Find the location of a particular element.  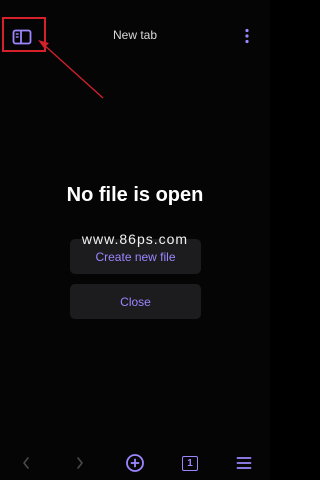

tab-switcher-button: 1 is located at coordinates (190, 463).